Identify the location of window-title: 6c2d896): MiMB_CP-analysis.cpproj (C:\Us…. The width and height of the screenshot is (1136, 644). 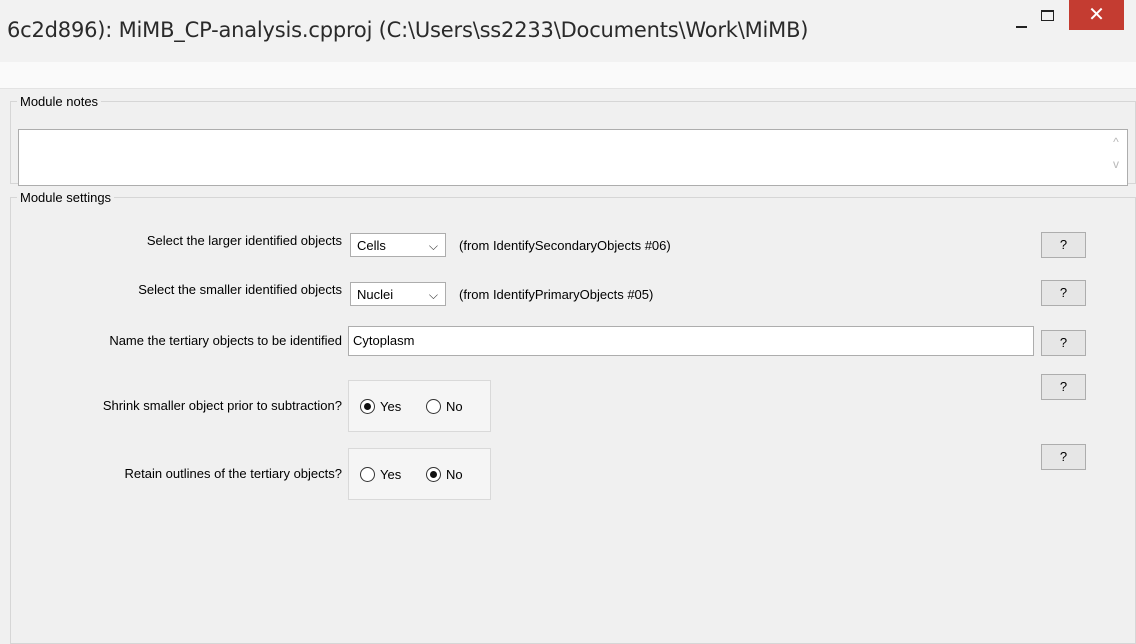
(408, 30).